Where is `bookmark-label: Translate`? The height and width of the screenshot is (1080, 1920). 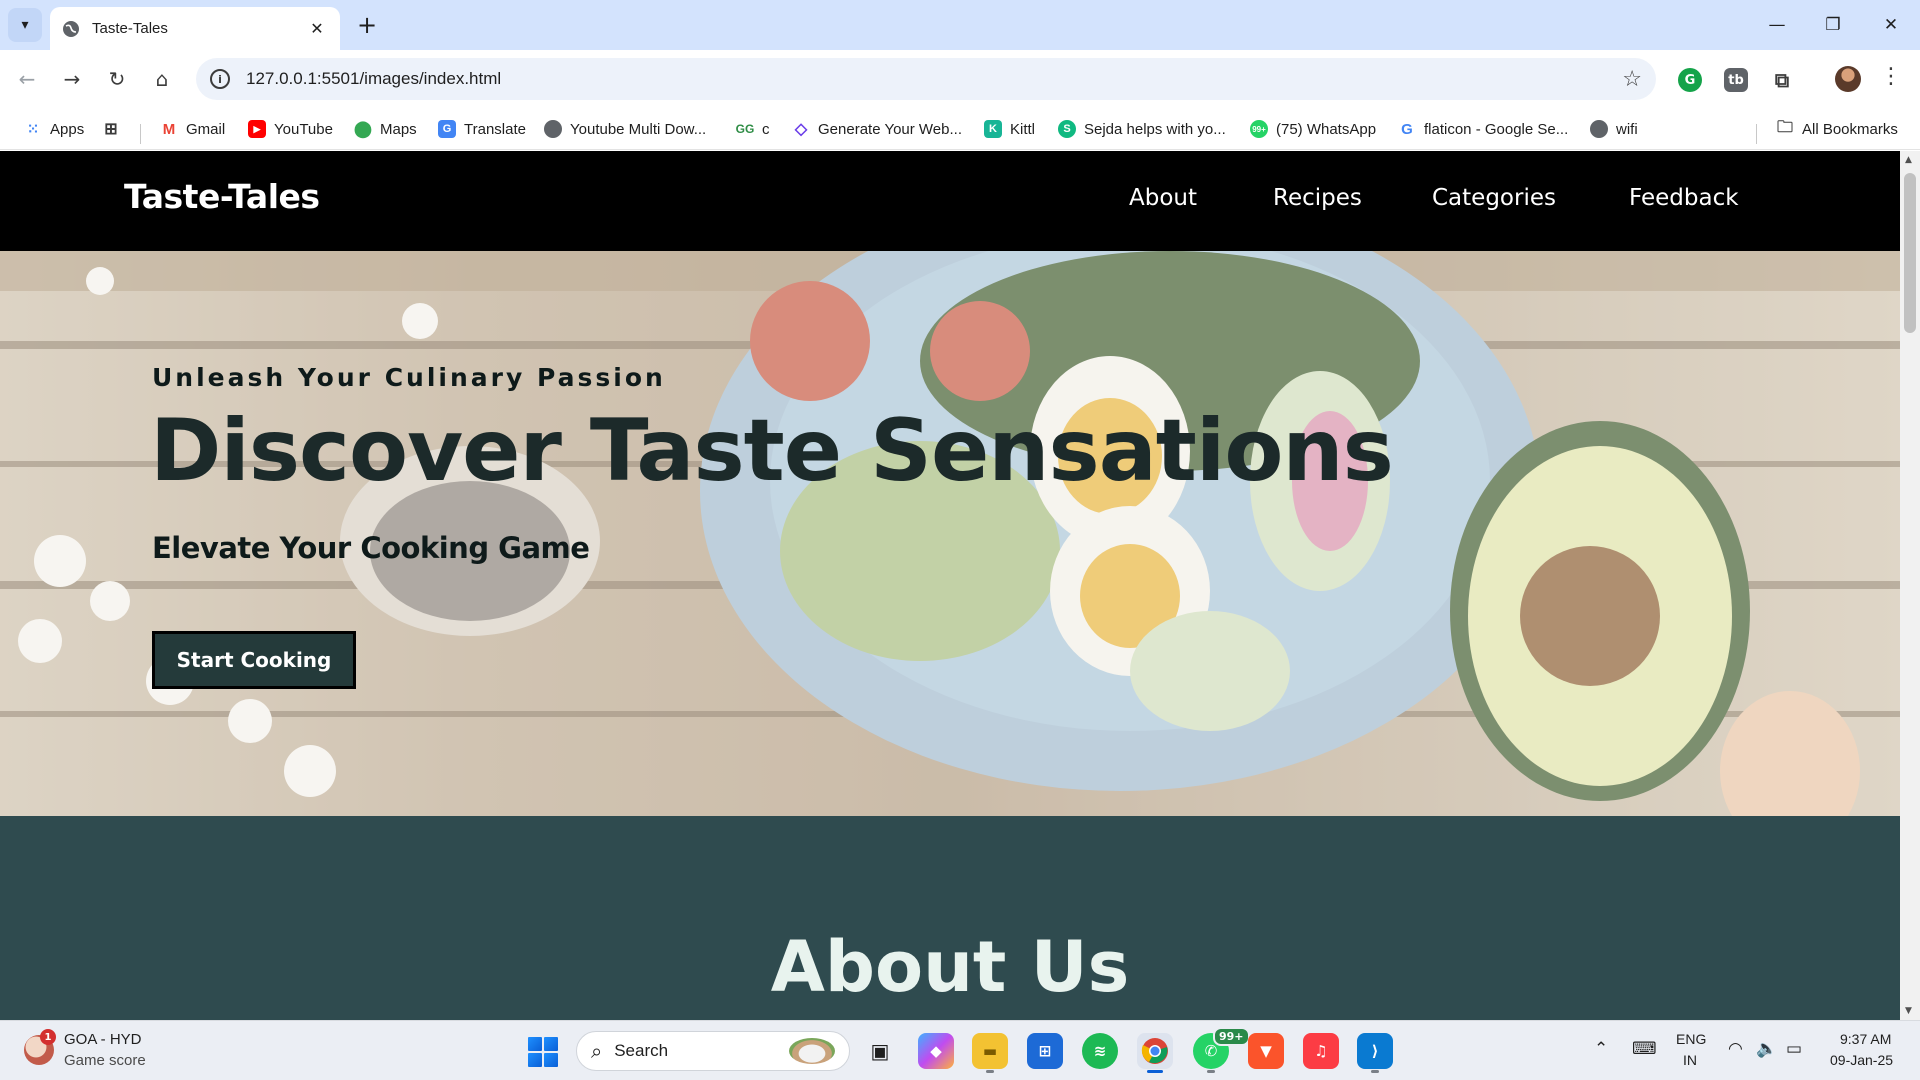
bookmark-label: Translate is located at coordinates (495, 129).